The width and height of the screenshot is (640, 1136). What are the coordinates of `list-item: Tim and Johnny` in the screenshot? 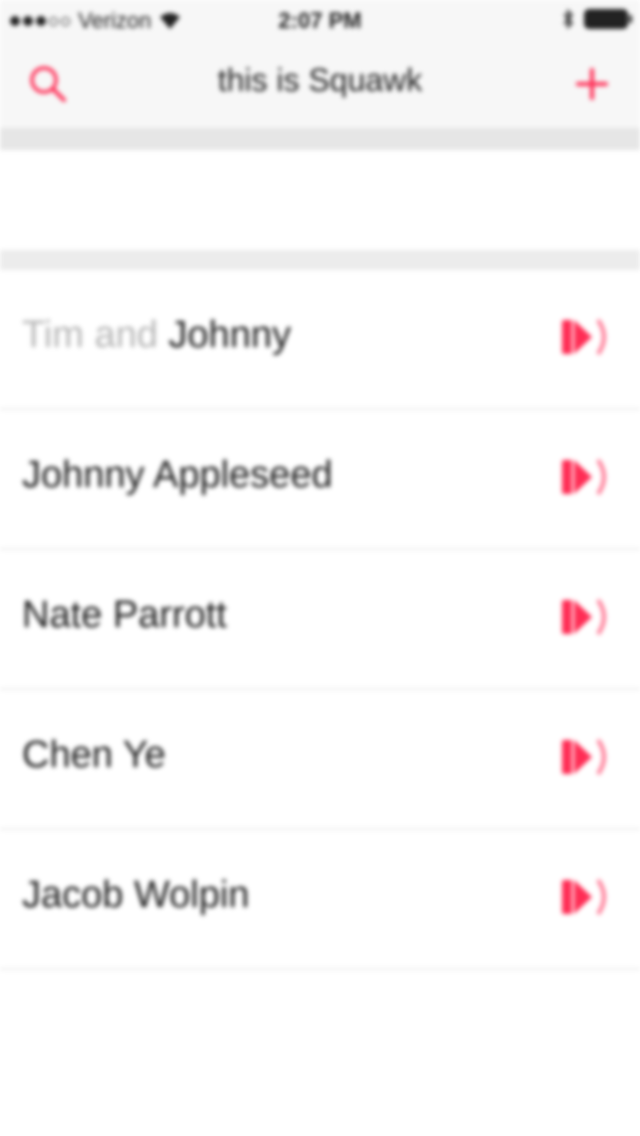 It's located at (320, 340).